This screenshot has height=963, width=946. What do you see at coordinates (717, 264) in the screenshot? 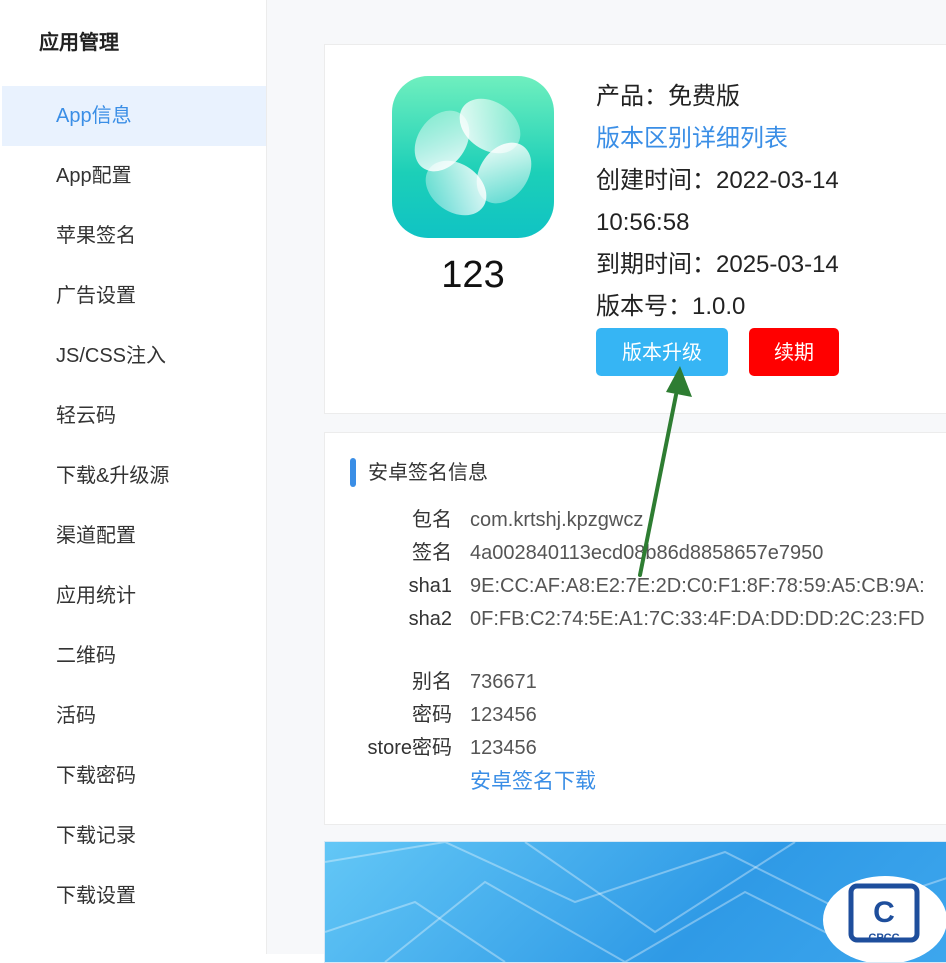
I see `expire-date: 到期时间：2025-03-14` at bounding box center [717, 264].